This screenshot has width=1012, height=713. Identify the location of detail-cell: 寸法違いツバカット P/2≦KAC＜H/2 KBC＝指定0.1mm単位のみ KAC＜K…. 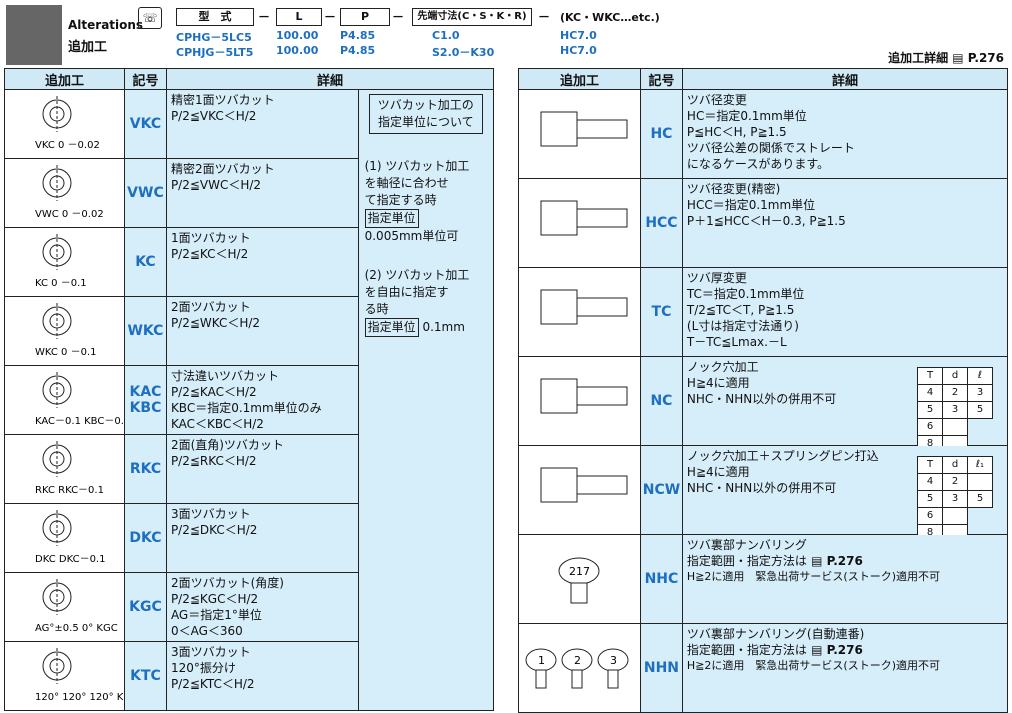
(262, 400).